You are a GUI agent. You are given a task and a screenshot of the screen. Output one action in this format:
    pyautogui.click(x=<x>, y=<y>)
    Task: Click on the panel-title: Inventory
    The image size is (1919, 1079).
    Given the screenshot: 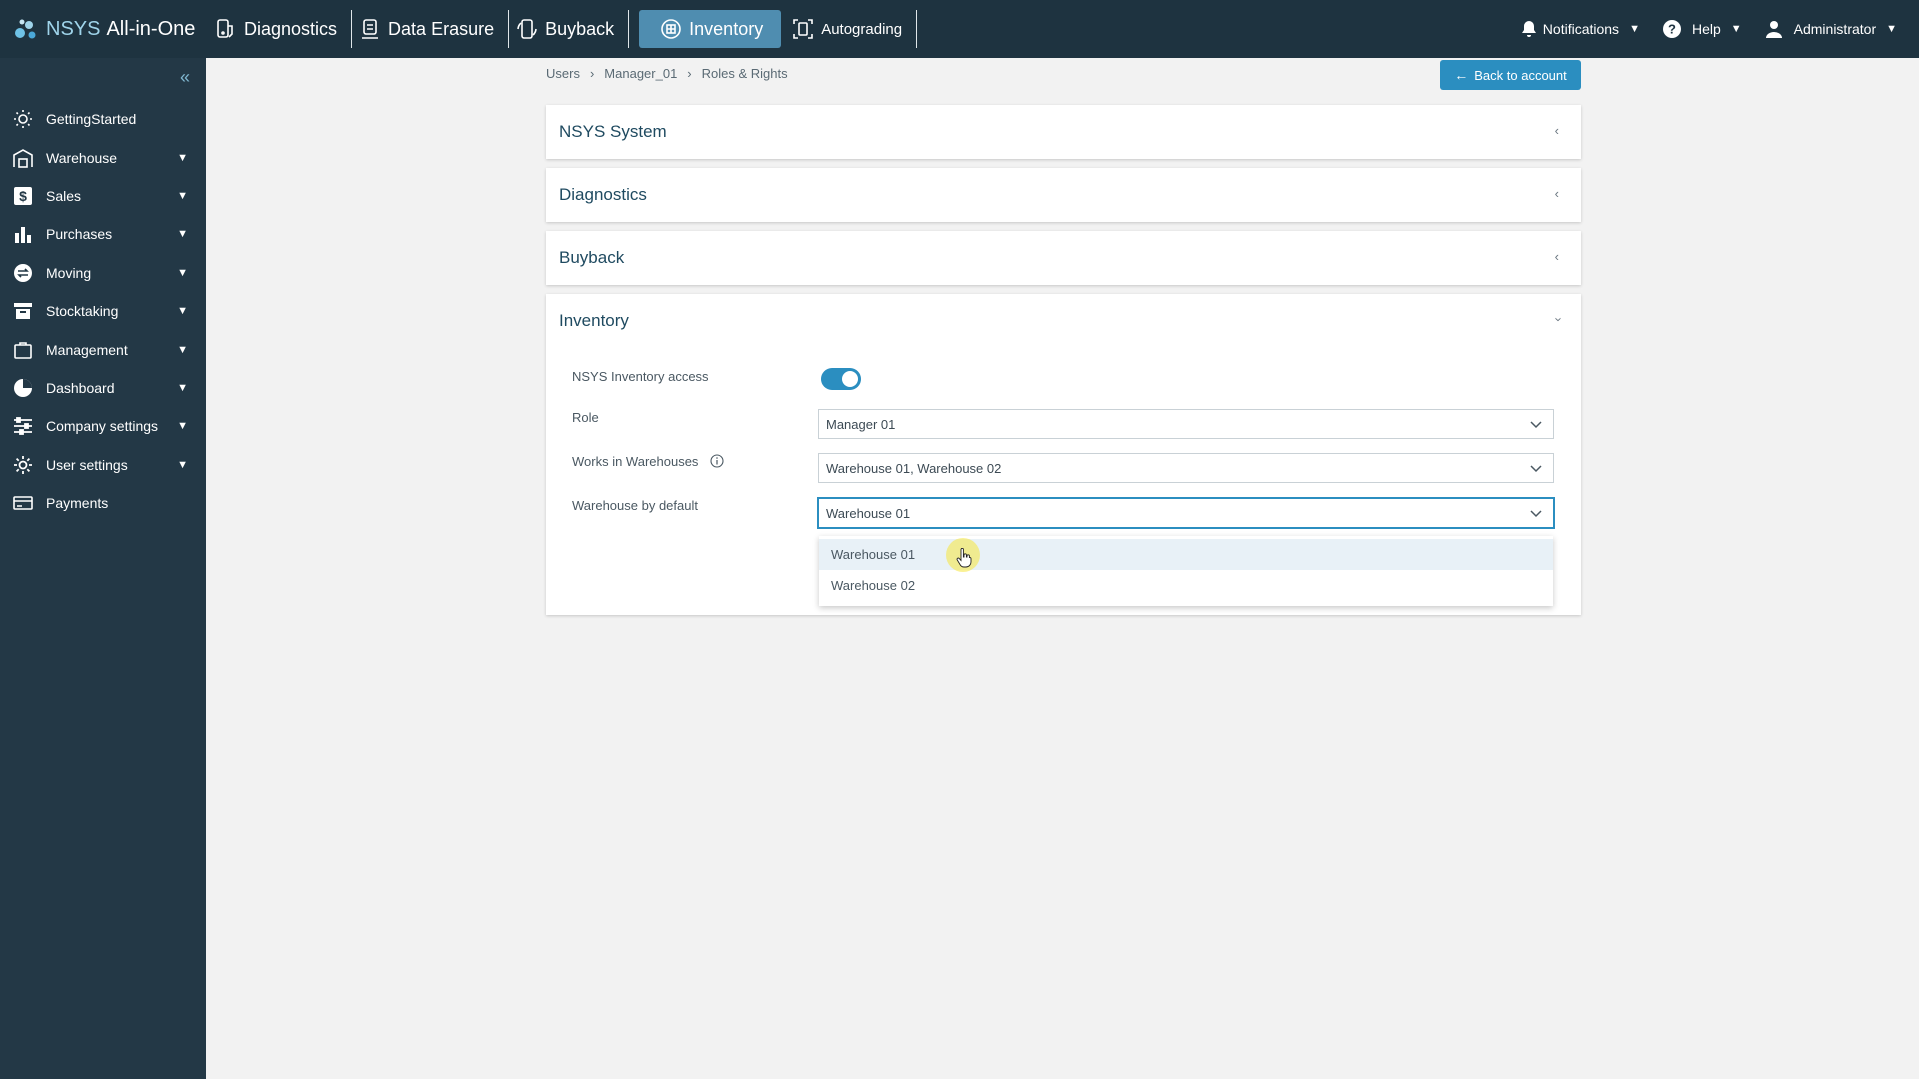 What is the action you would take?
    pyautogui.click(x=594, y=320)
    